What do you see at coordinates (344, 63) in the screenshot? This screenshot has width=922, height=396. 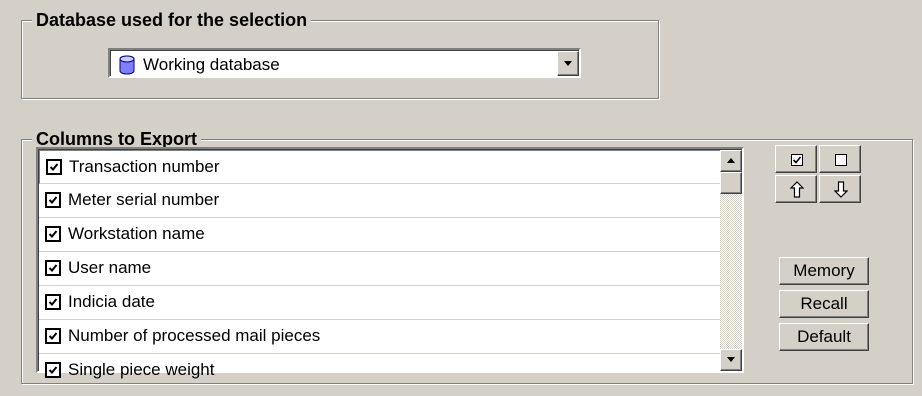 I see `database-select: Working database` at bounding box center [344, 63].